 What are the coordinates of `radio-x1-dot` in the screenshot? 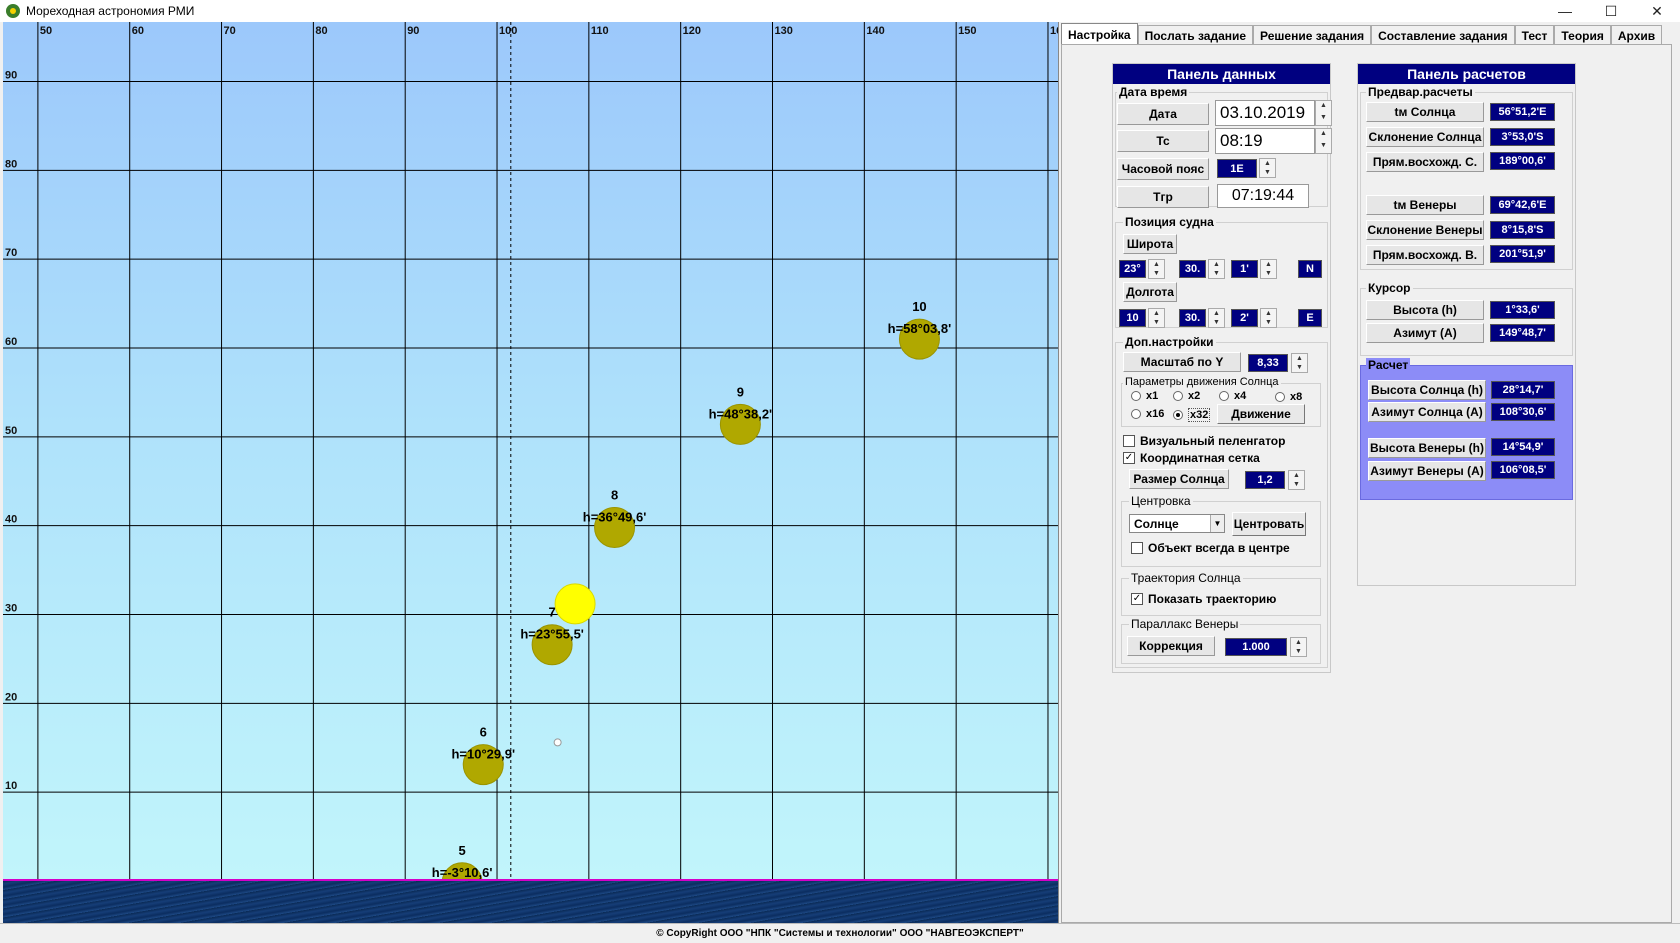 It's located at (1136, 396).